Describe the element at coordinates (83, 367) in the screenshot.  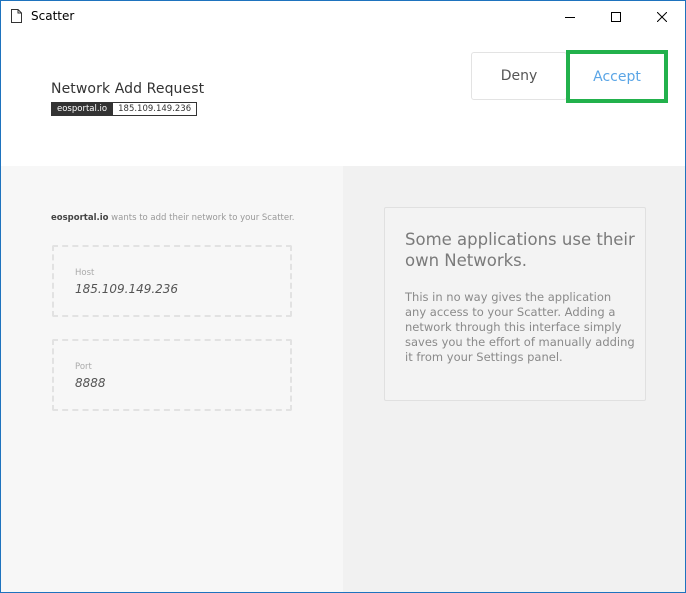
I see `port-label: Port` at that location.